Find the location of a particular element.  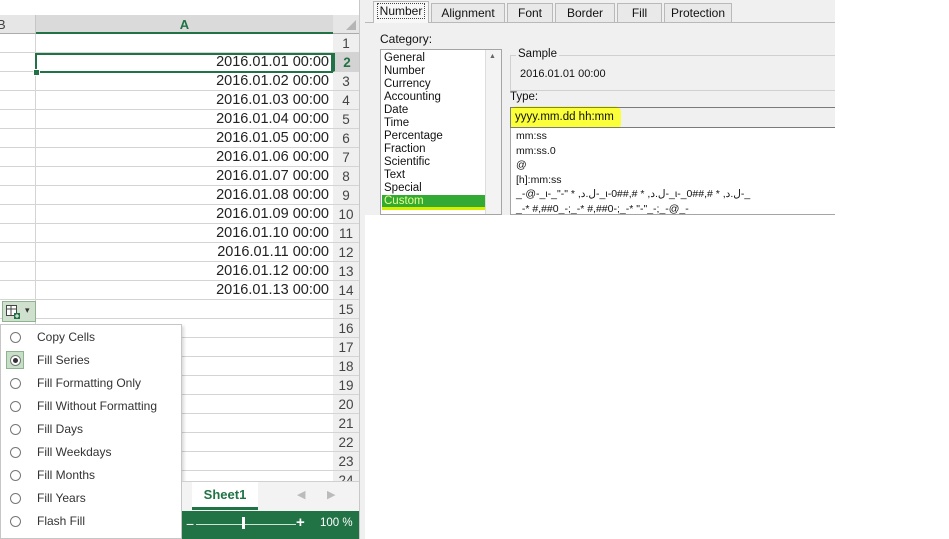

row-header: 16 is located at coordinates (346, 328).